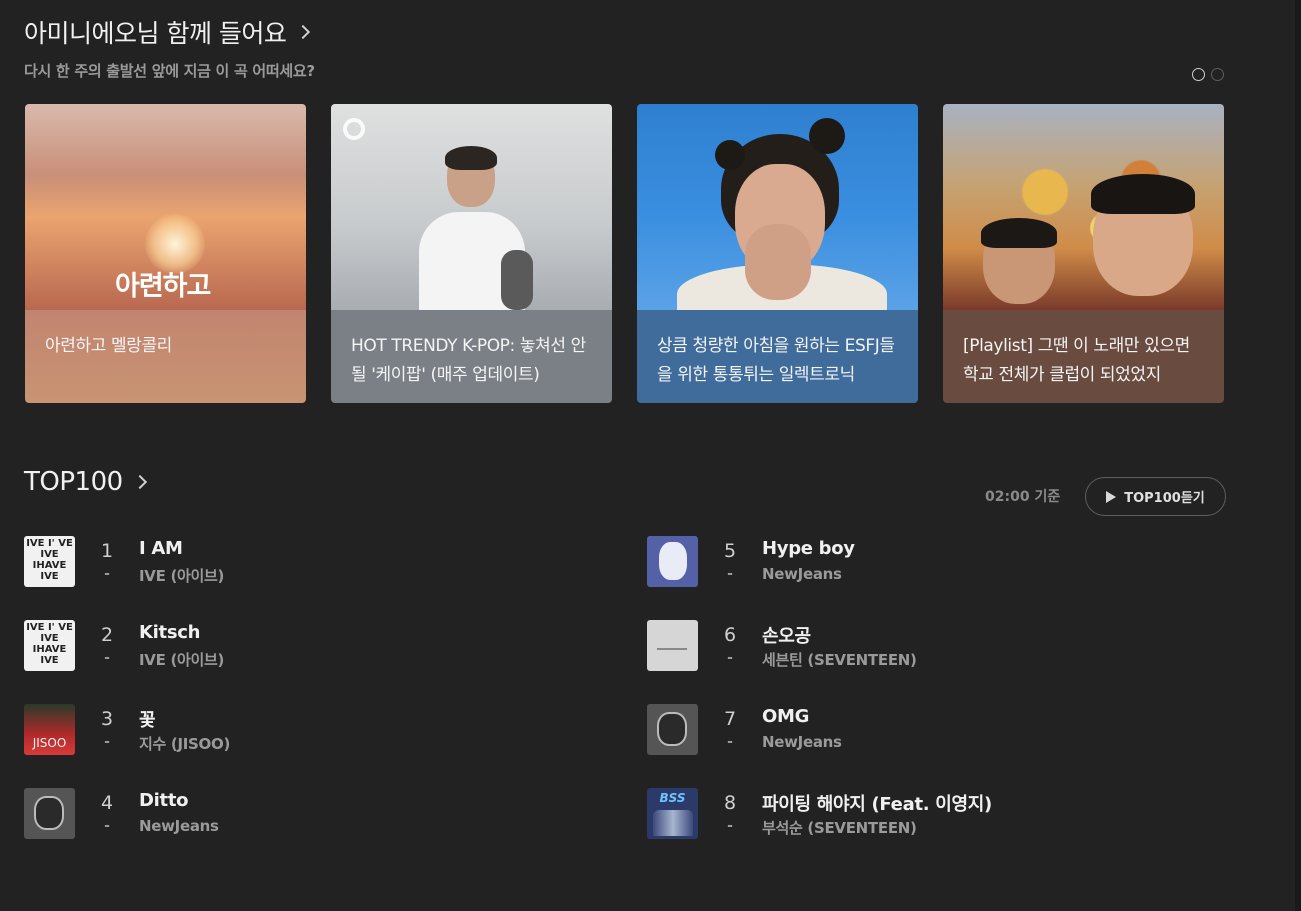 This screenshot has width=1301, height=911. Describe the element at coordinates (730, 551) in the screenshot. I see `chart-rank: 5` at that location.